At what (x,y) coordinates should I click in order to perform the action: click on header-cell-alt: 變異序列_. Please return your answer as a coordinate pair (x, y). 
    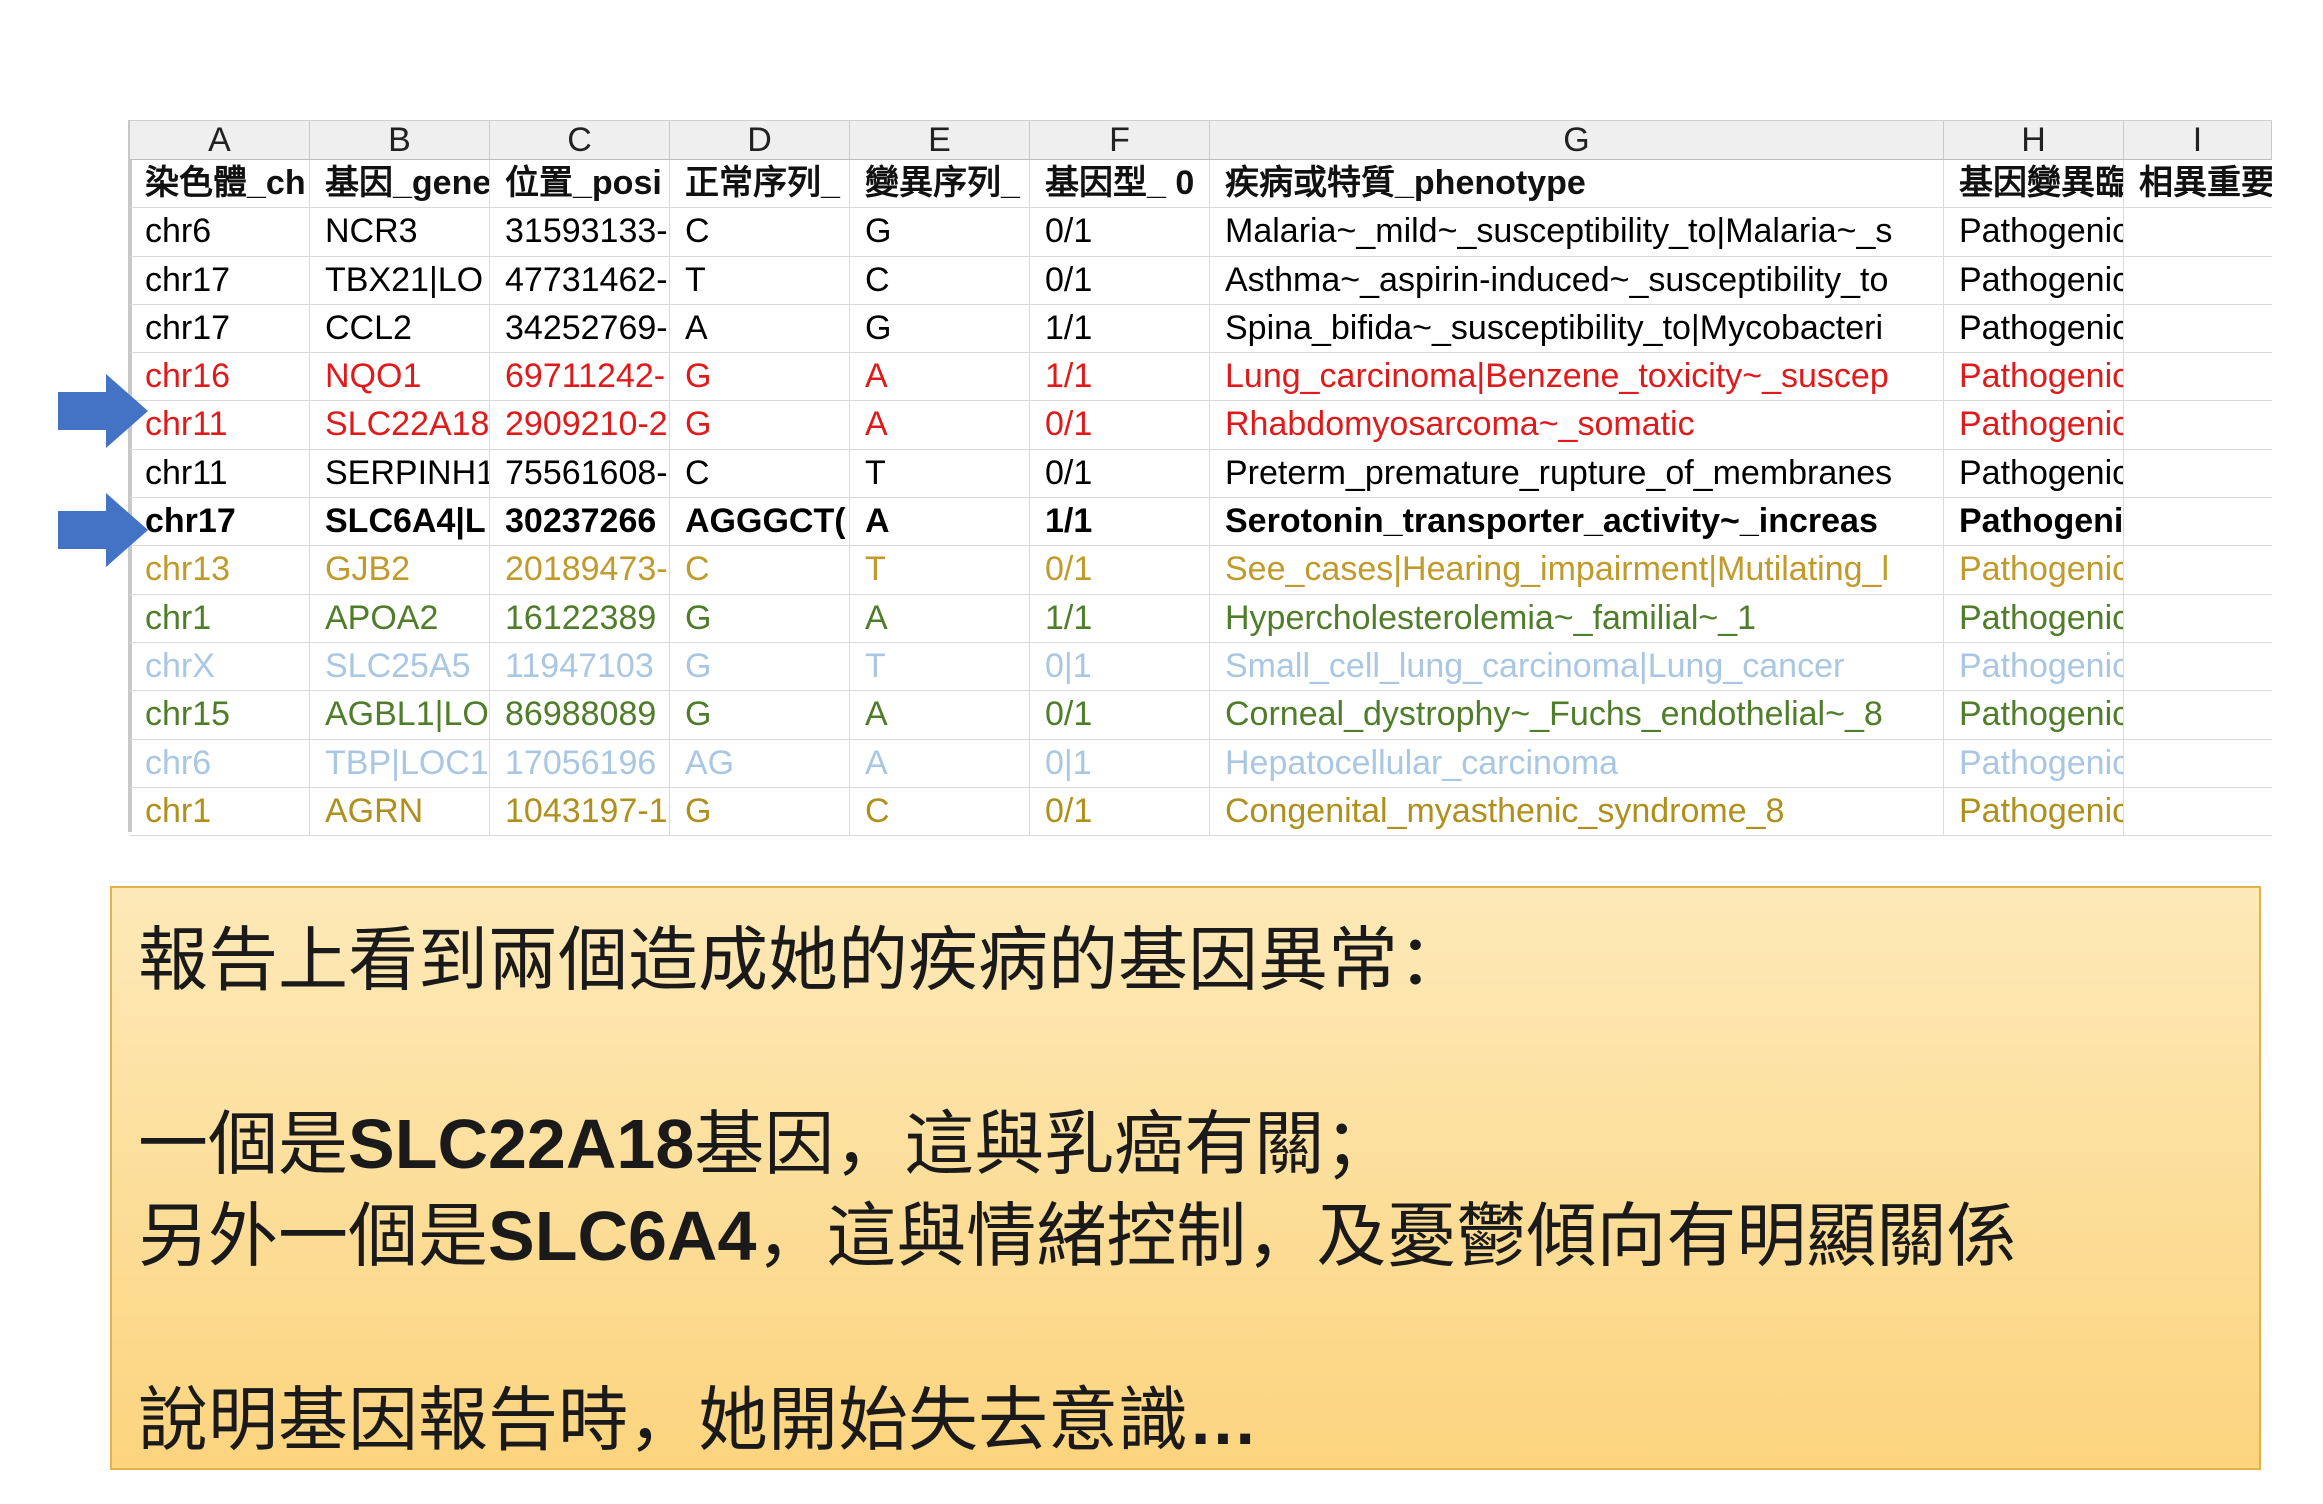
    Looking at the image, I should click on (940, 184).